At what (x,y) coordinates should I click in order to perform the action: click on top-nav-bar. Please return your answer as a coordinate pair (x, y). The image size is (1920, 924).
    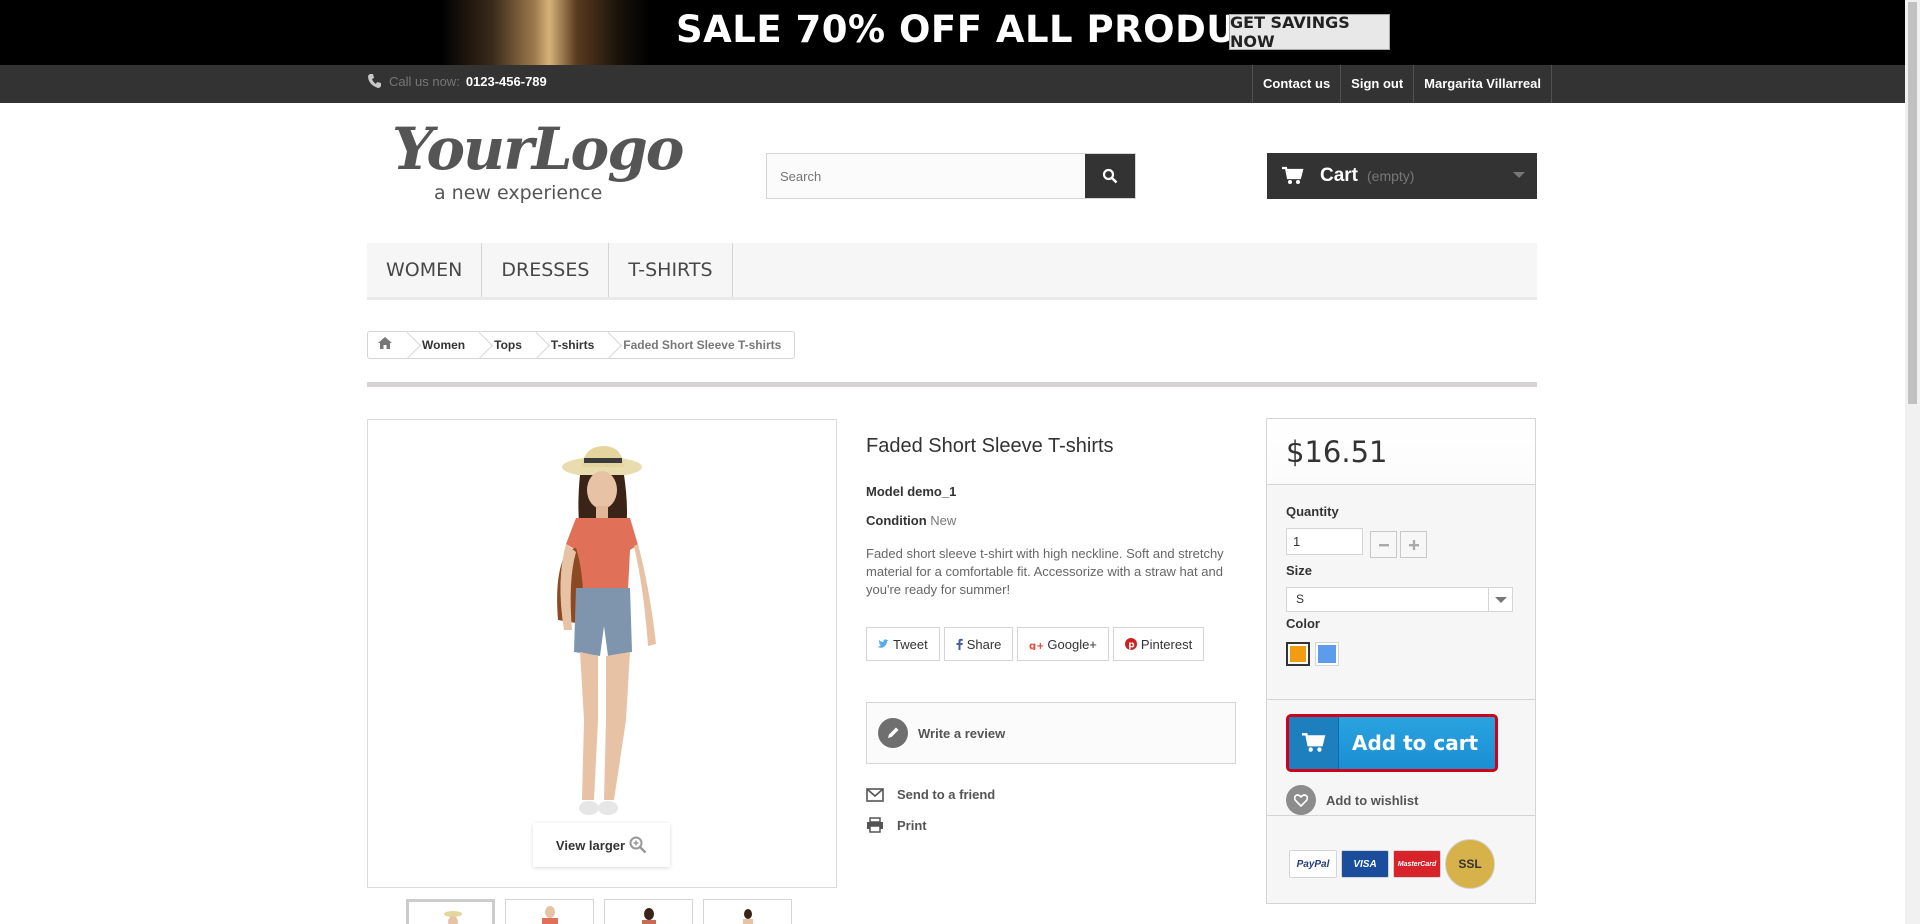
    Looking at the image, I should click on (952, 84).